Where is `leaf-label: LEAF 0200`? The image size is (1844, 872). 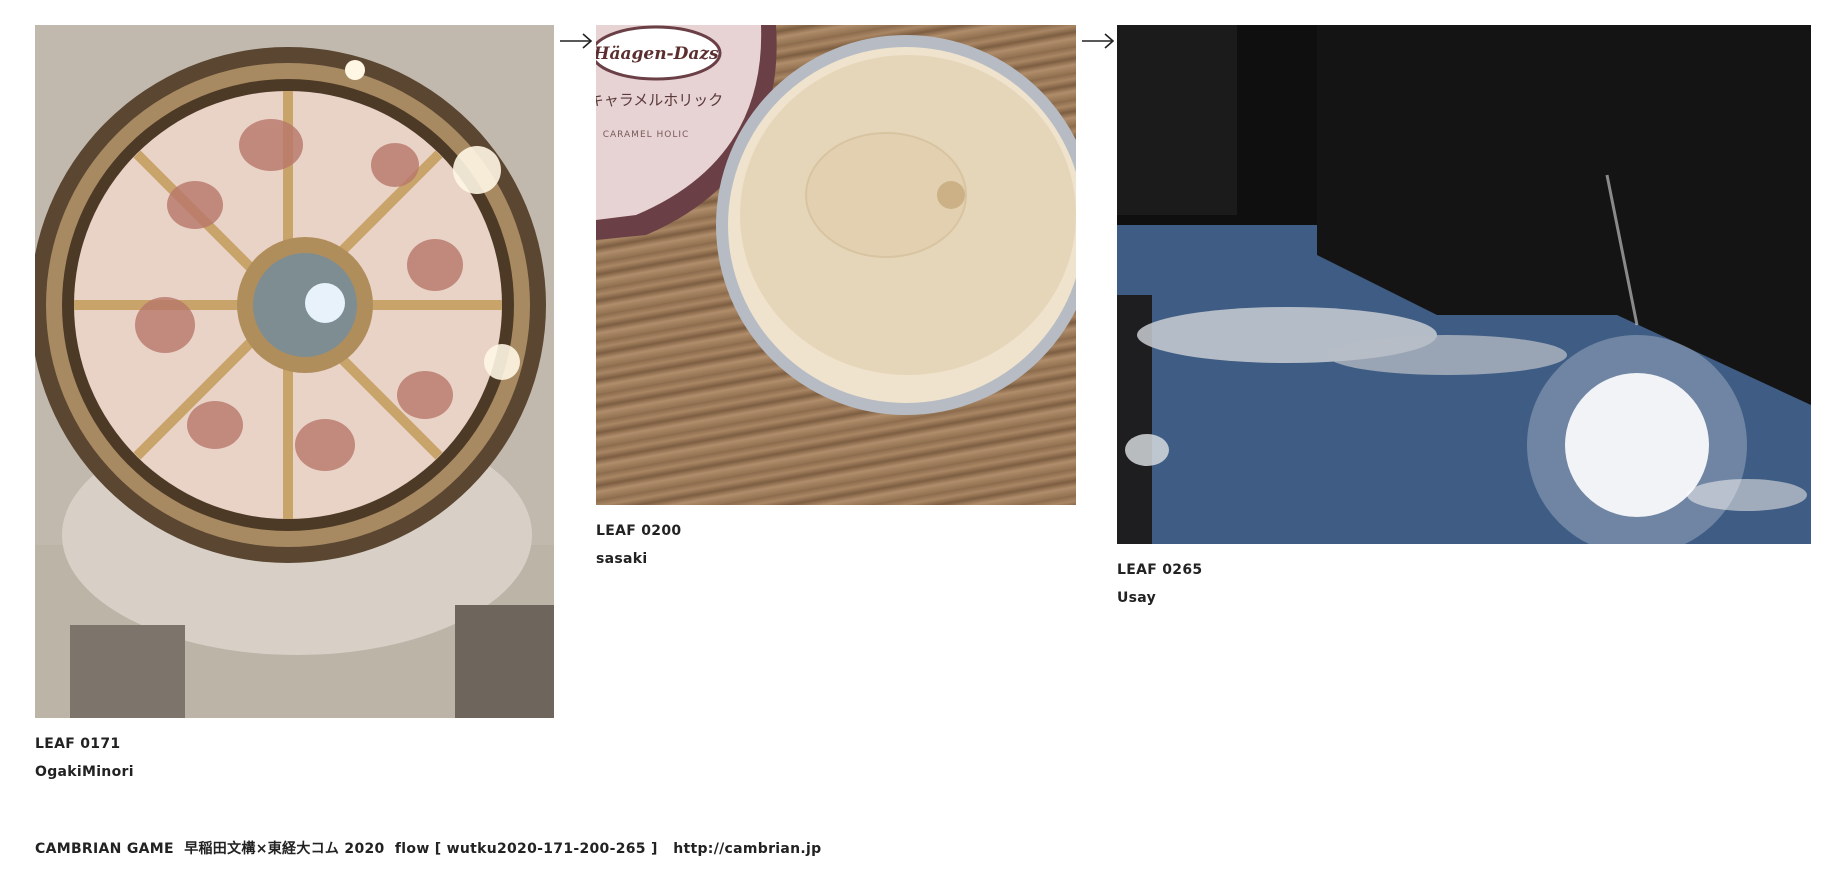
leaf-label: LEAF 0200 is located at coordinates (639, 531).